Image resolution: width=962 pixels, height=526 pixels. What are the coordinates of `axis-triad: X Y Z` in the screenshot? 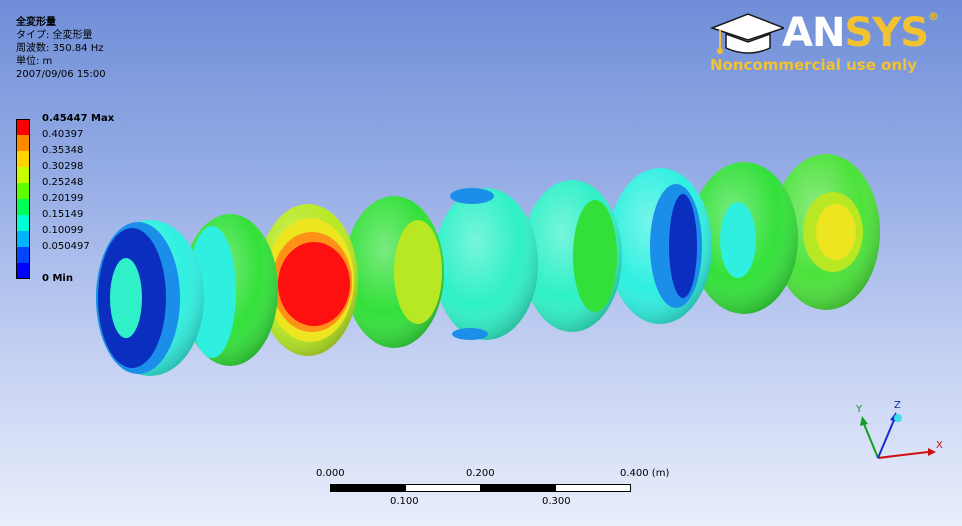 It's located at (900, 433).